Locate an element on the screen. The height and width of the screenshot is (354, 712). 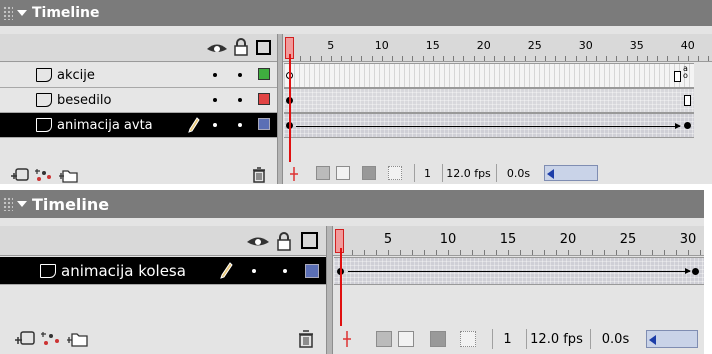
layer-row-akcije: akcije is located at coordinates (138, 75).